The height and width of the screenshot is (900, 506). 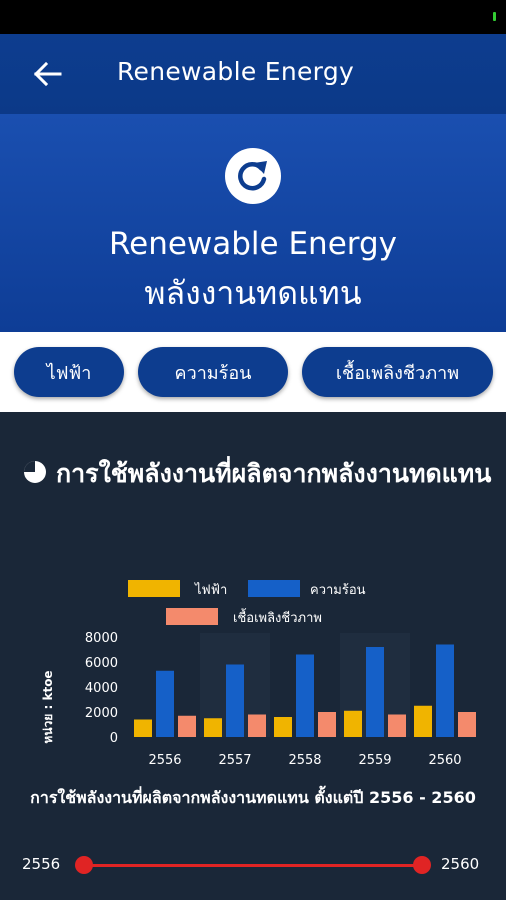 What do you see at coordinates (35, 472) in the screenshot?
I see `pie-chart-icon` at bounding box center [35, 472].